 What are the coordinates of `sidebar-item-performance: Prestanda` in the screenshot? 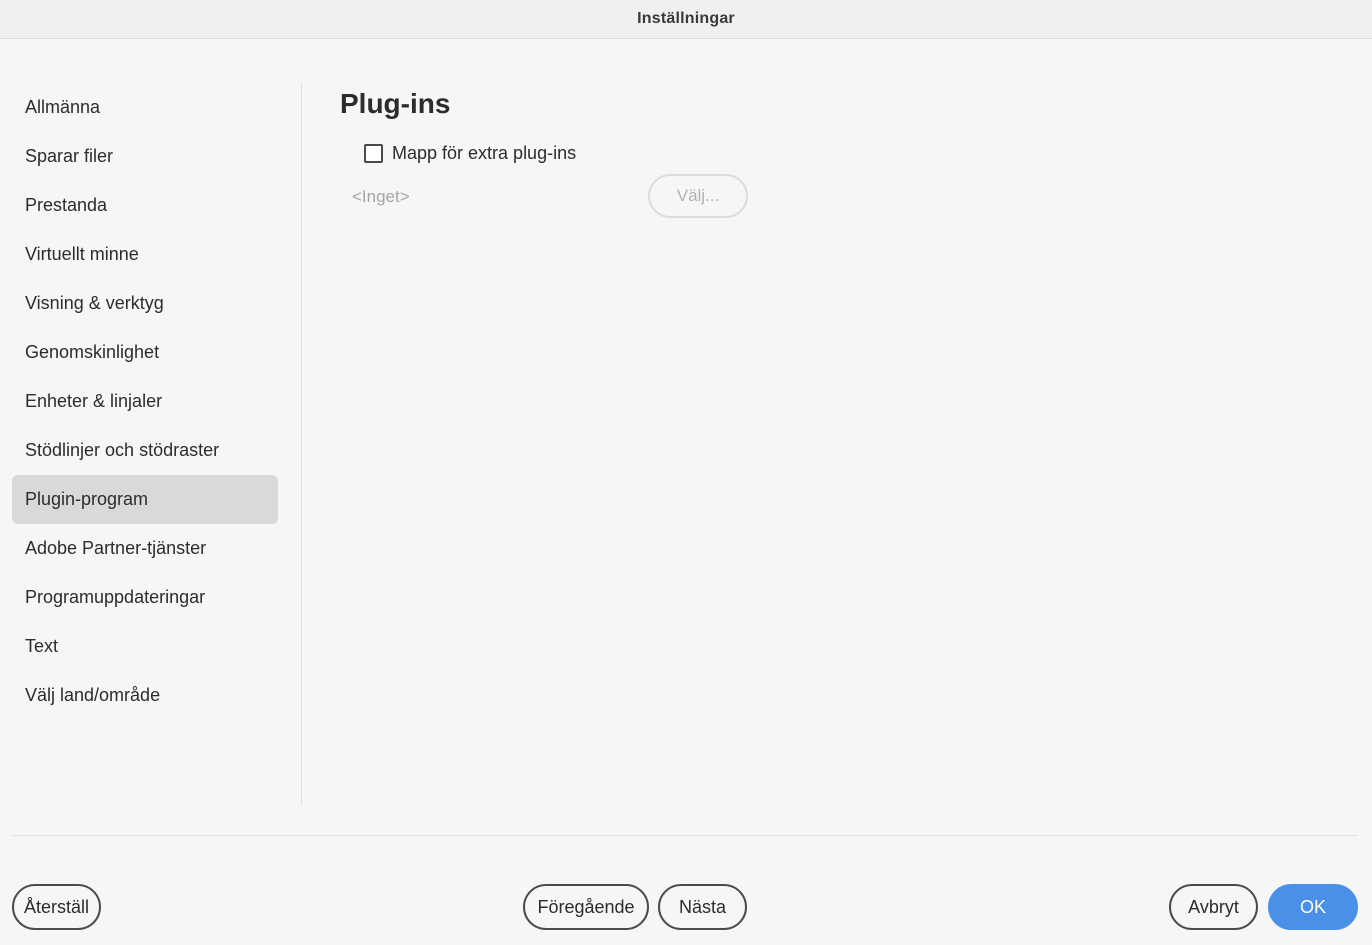 It's located at (145, 205).